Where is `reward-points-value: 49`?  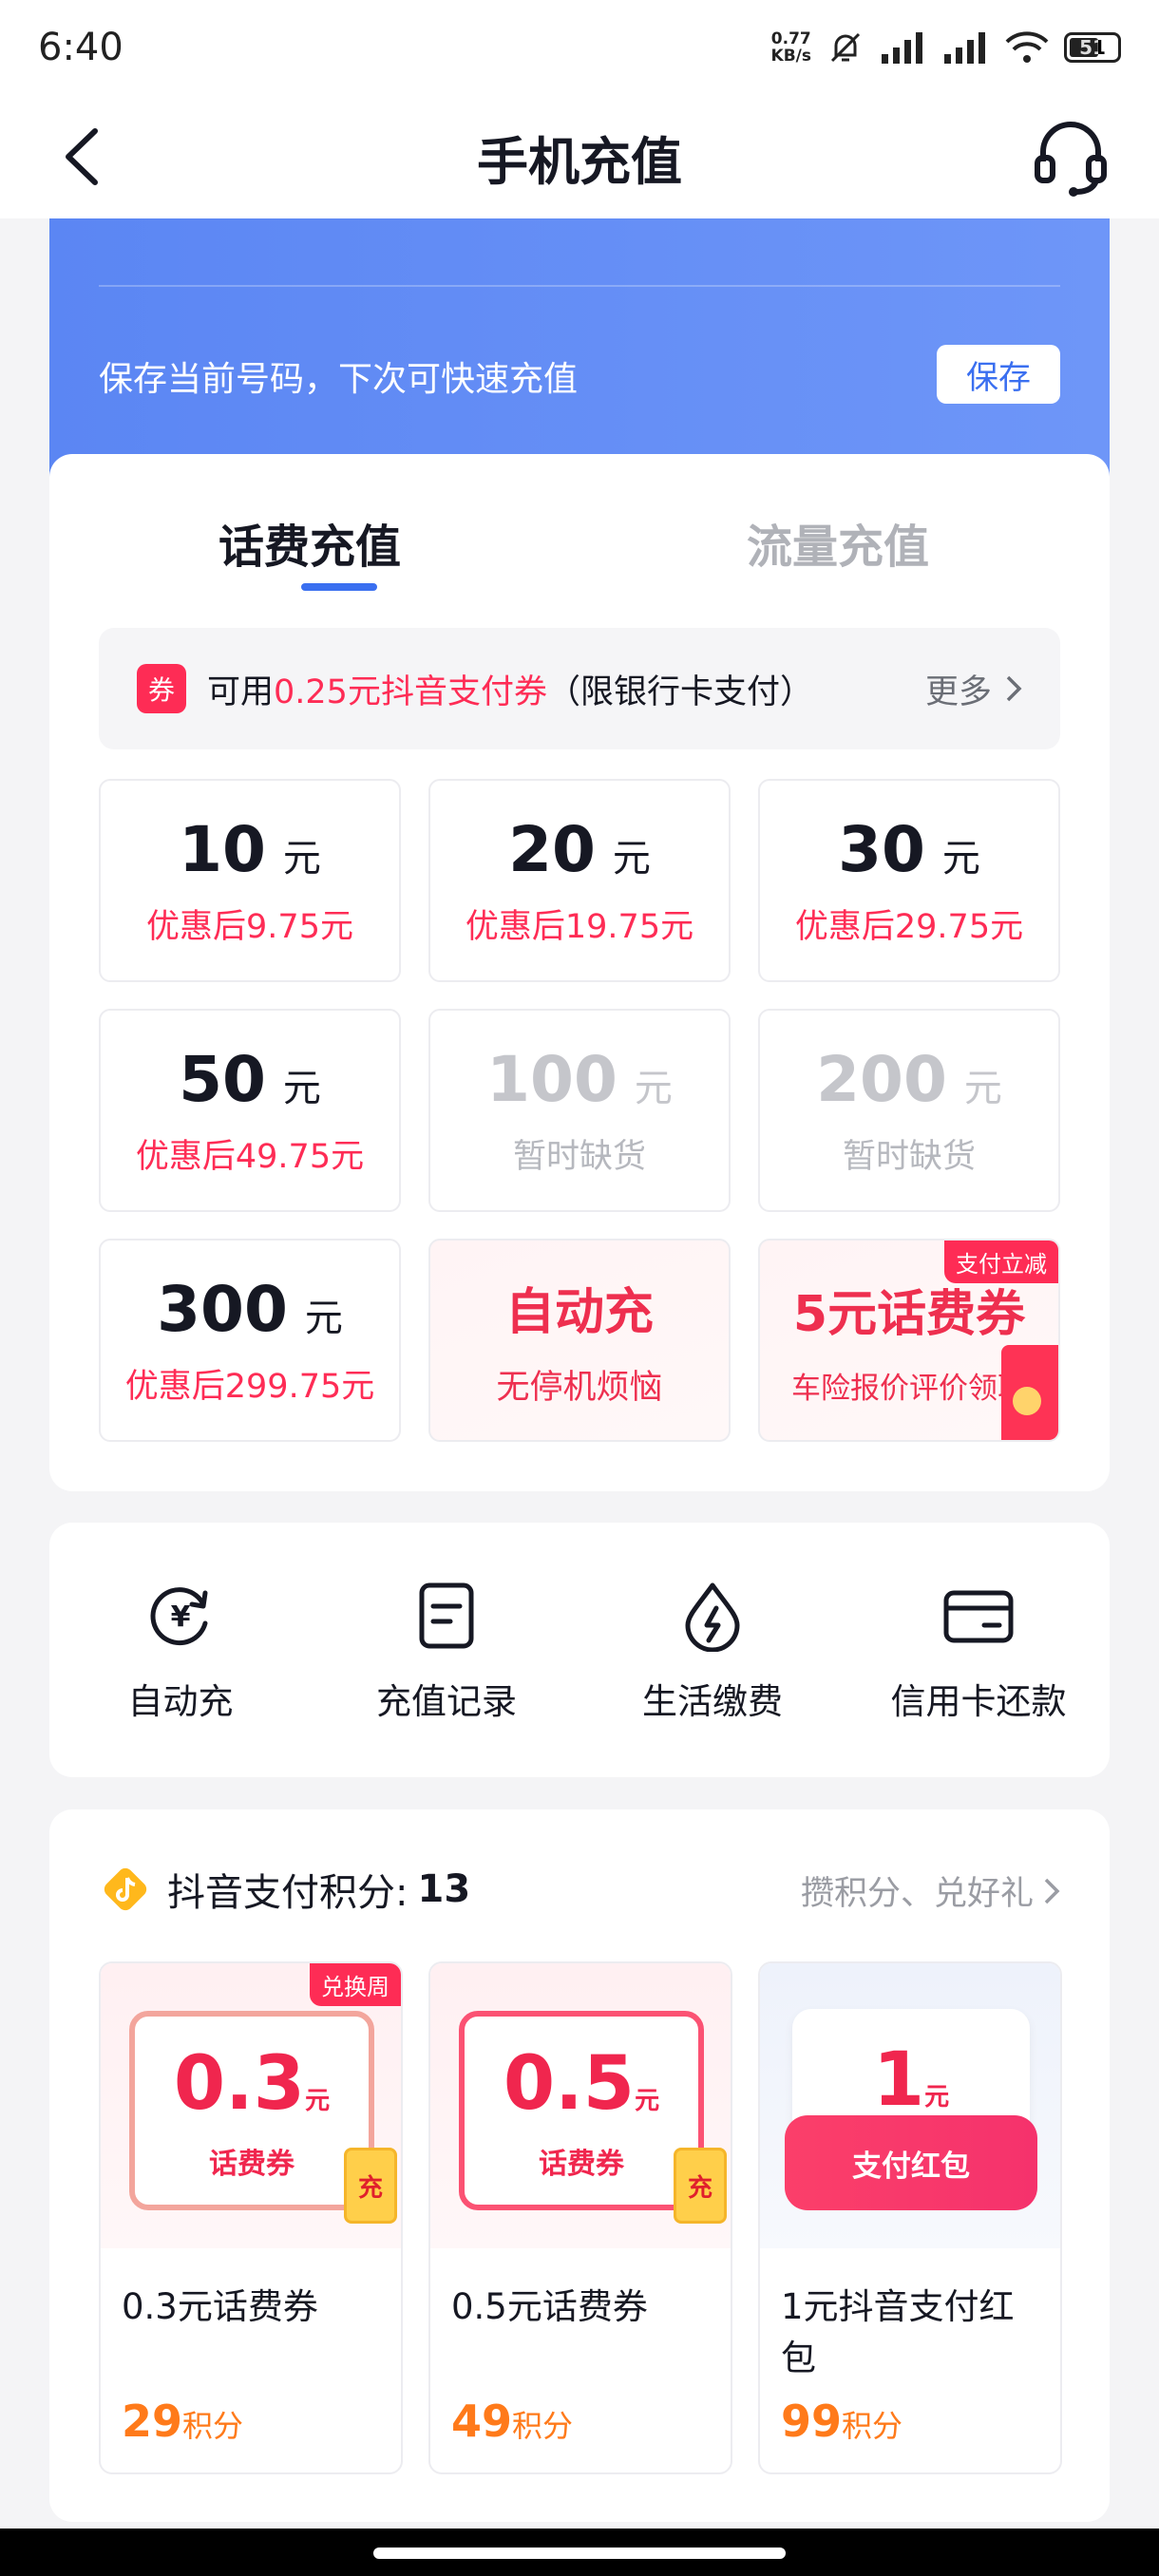 reward-points-value: 49 is located at coordinates (482, 2421).